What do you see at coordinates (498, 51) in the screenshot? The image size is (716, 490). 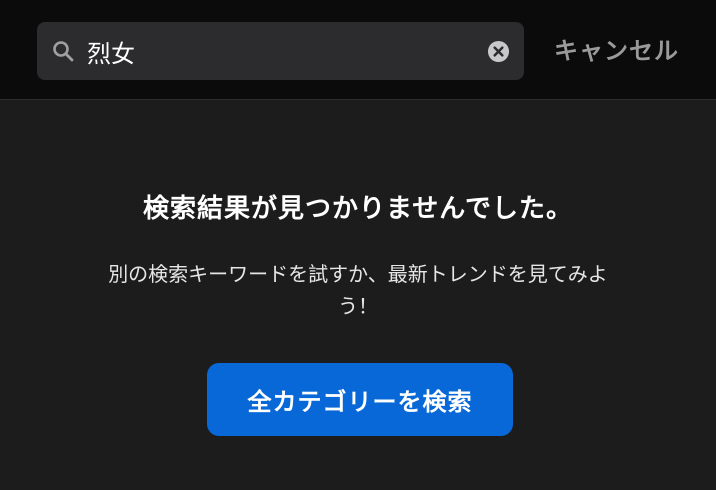 I see `clear-icon` at bounding box center [498, 51].